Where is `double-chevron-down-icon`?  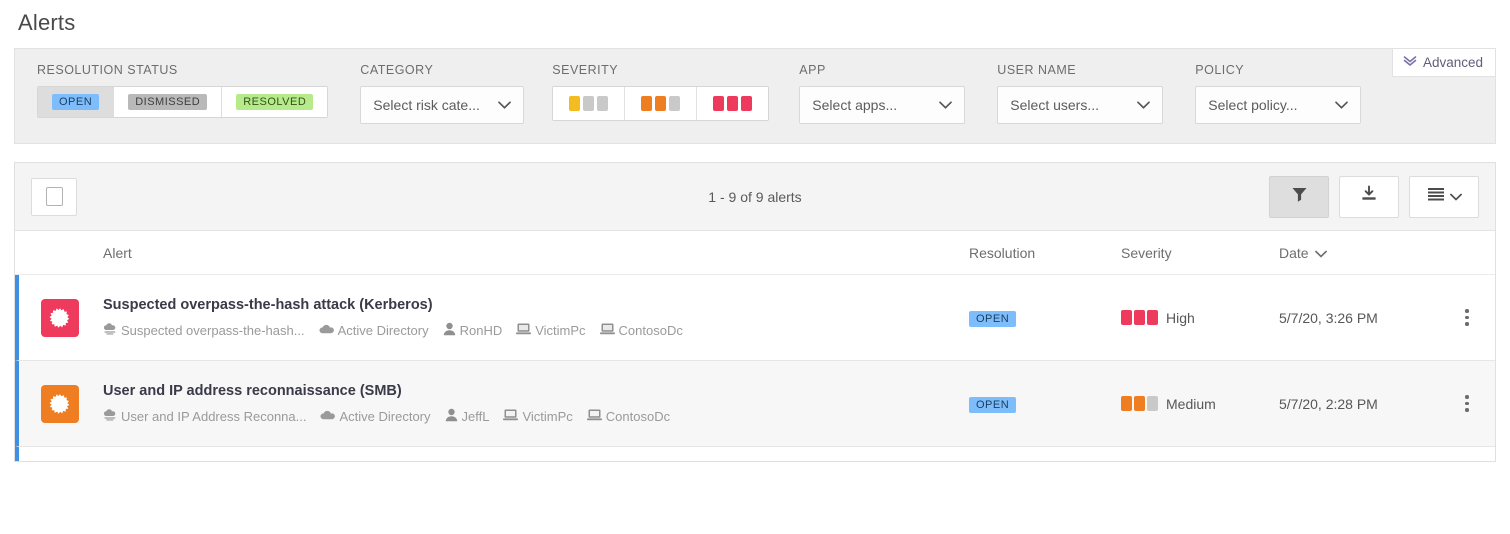
double-chevron-down-icon is located at coordinates (1410, 62).